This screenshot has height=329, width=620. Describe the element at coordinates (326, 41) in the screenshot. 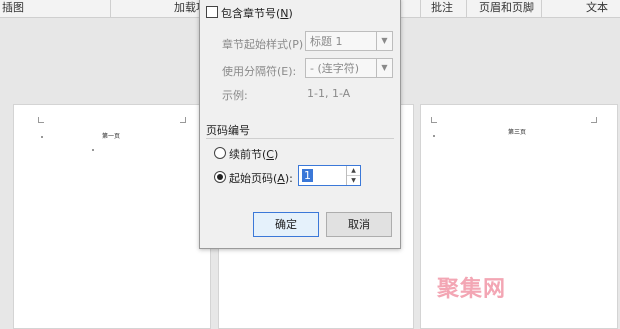

I see `chapter-style-value: 标题 1` at that location.